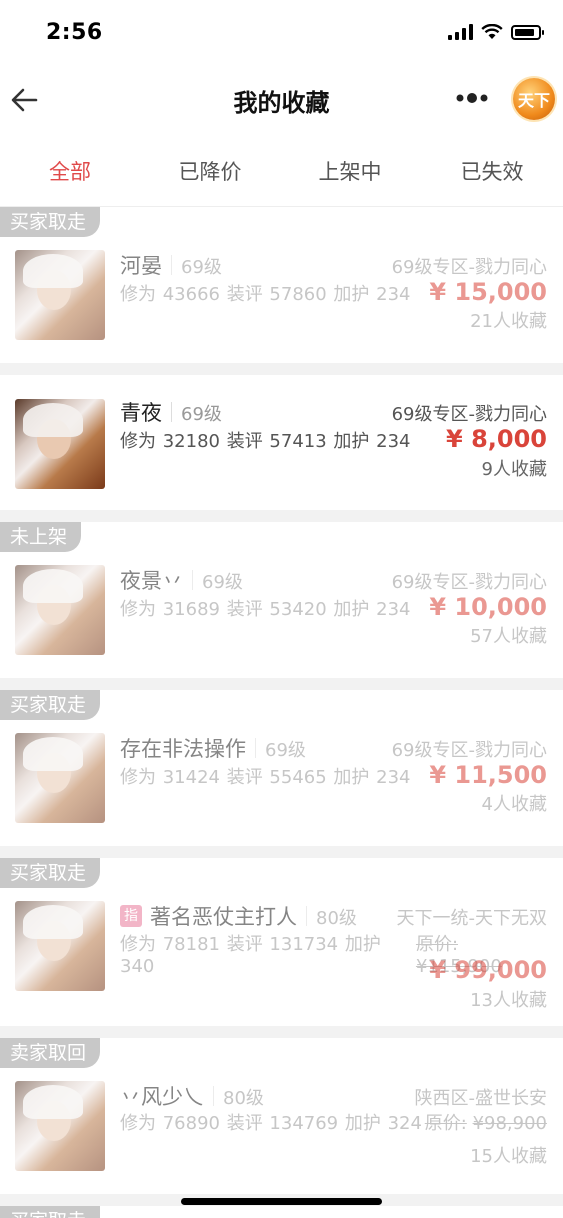 This screenshot has width=563, height=1218. What do you see at coordinates (281, 1212) in the screenshot?
I see `list-item: 买家取走` at bounding box center [281, 1212].